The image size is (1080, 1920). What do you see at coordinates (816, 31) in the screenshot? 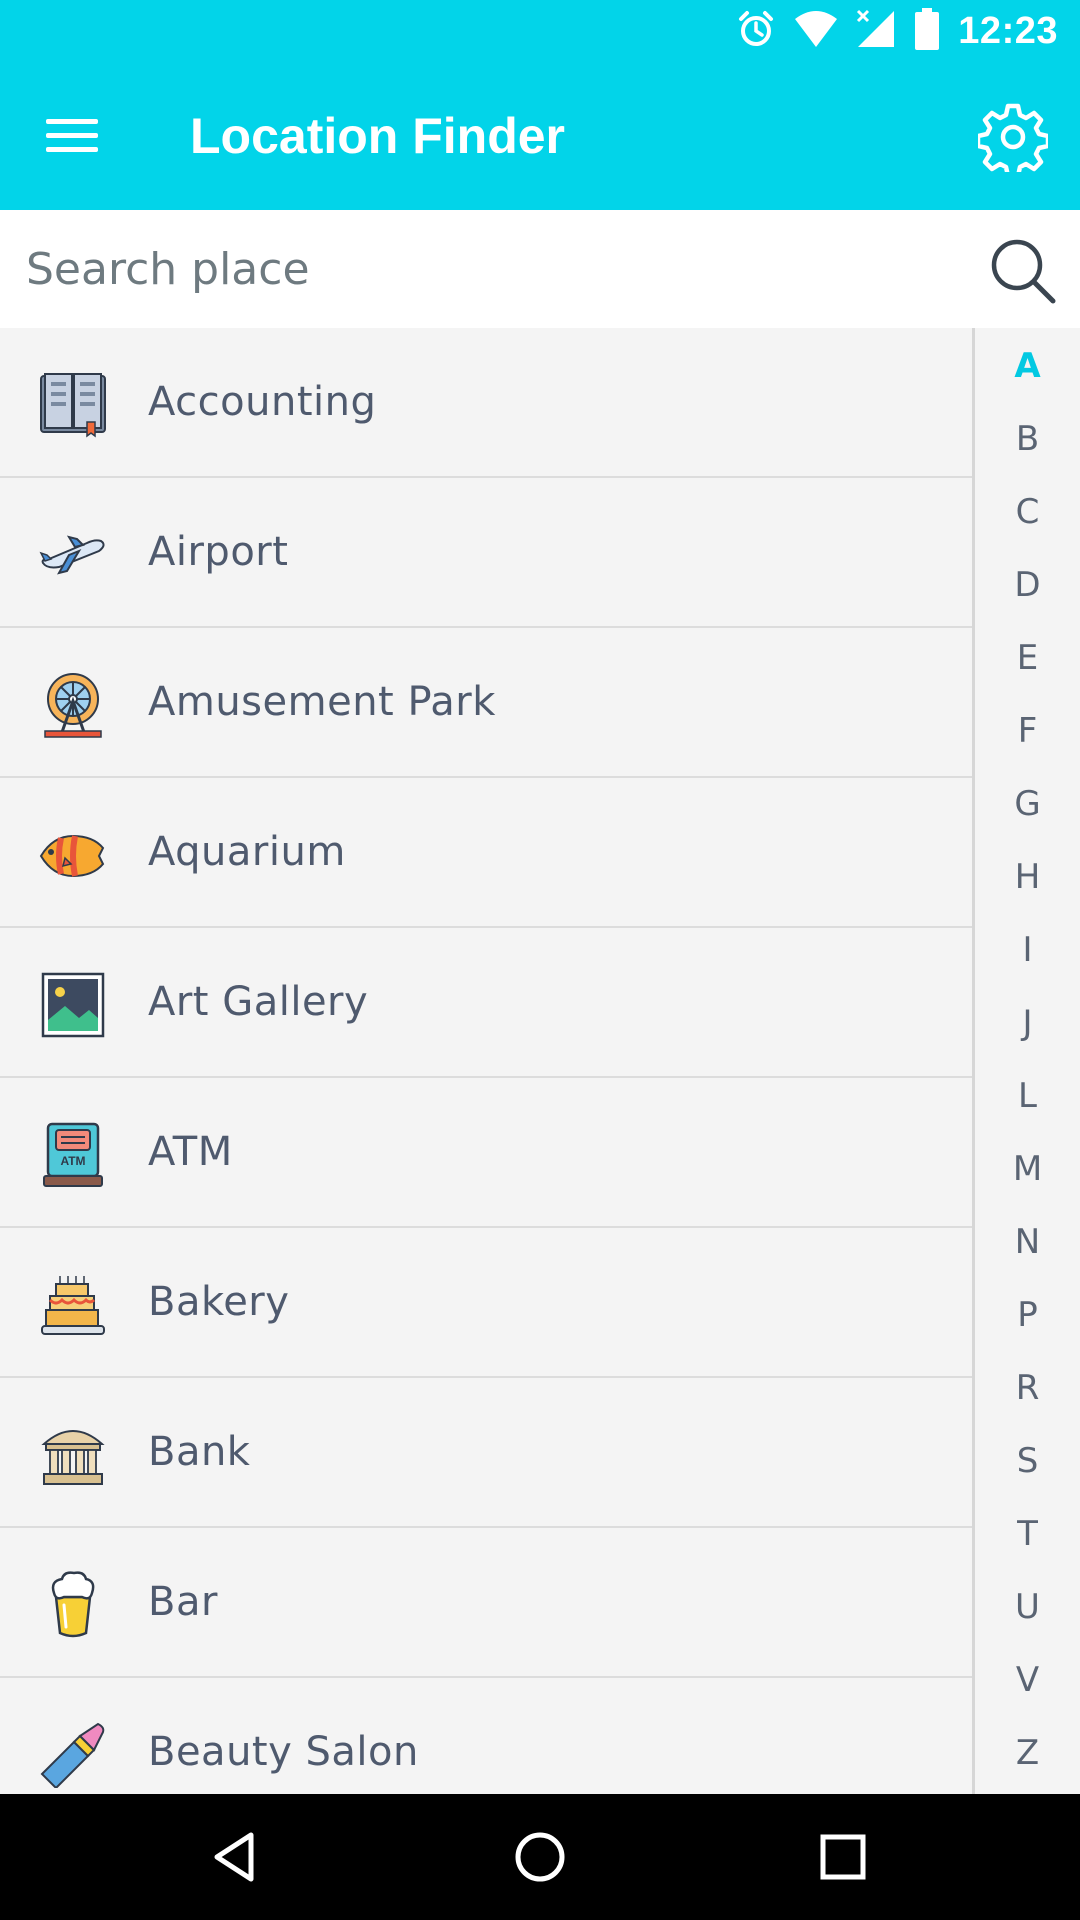
I see `wifi-icon` at bounding box center [816, 31].